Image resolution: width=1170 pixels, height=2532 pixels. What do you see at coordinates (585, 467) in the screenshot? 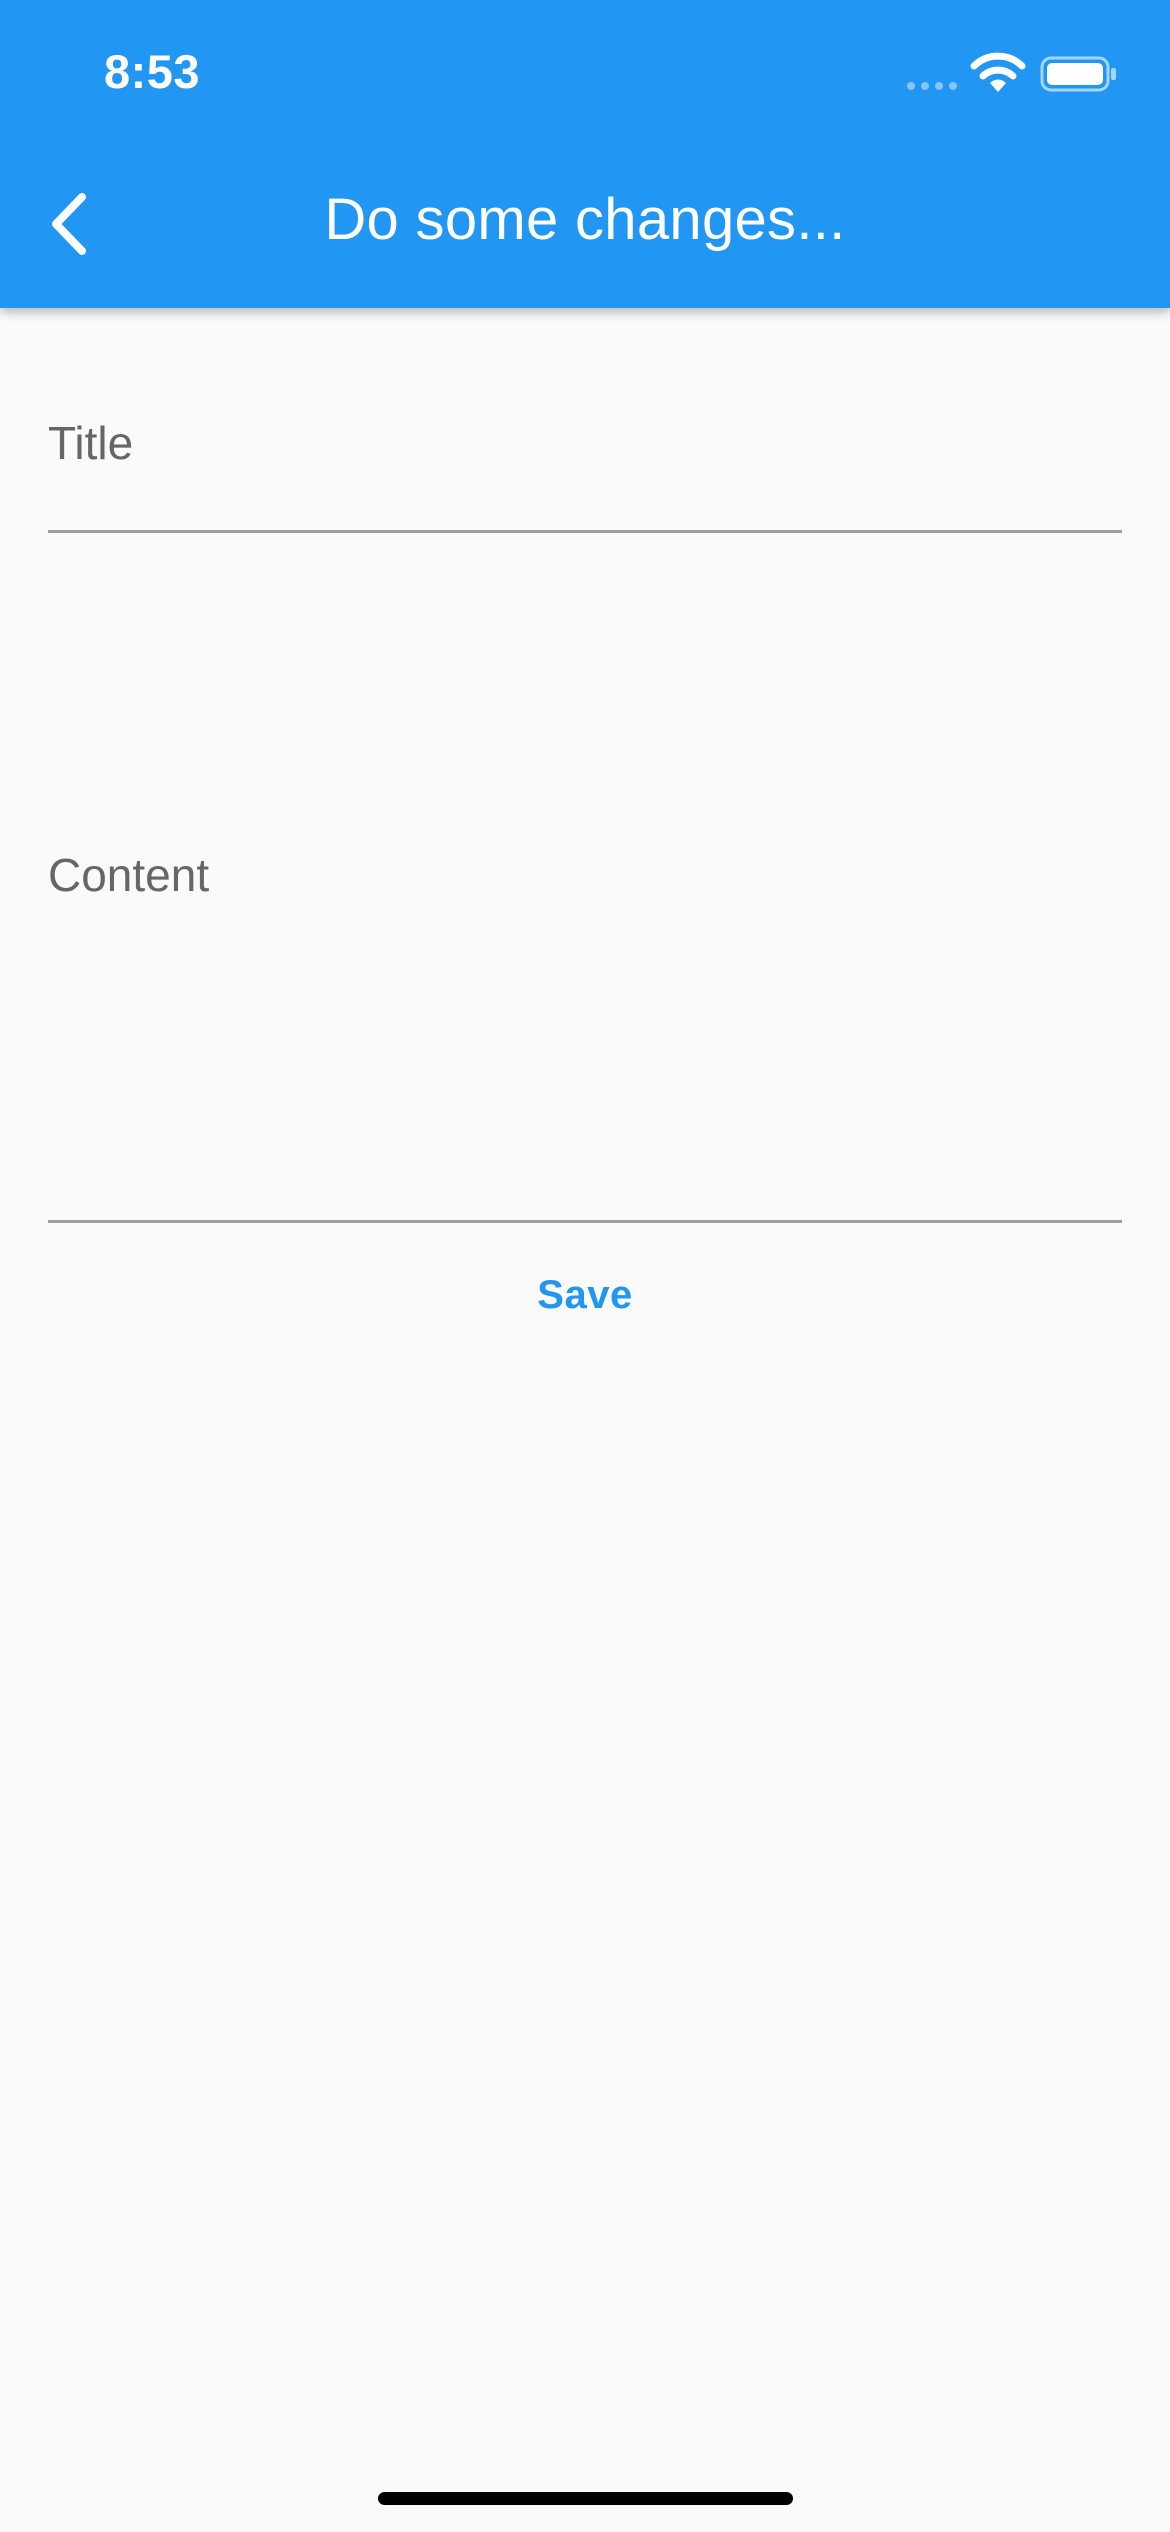
I see `title-input: Title` at bounding box center [585, 467].